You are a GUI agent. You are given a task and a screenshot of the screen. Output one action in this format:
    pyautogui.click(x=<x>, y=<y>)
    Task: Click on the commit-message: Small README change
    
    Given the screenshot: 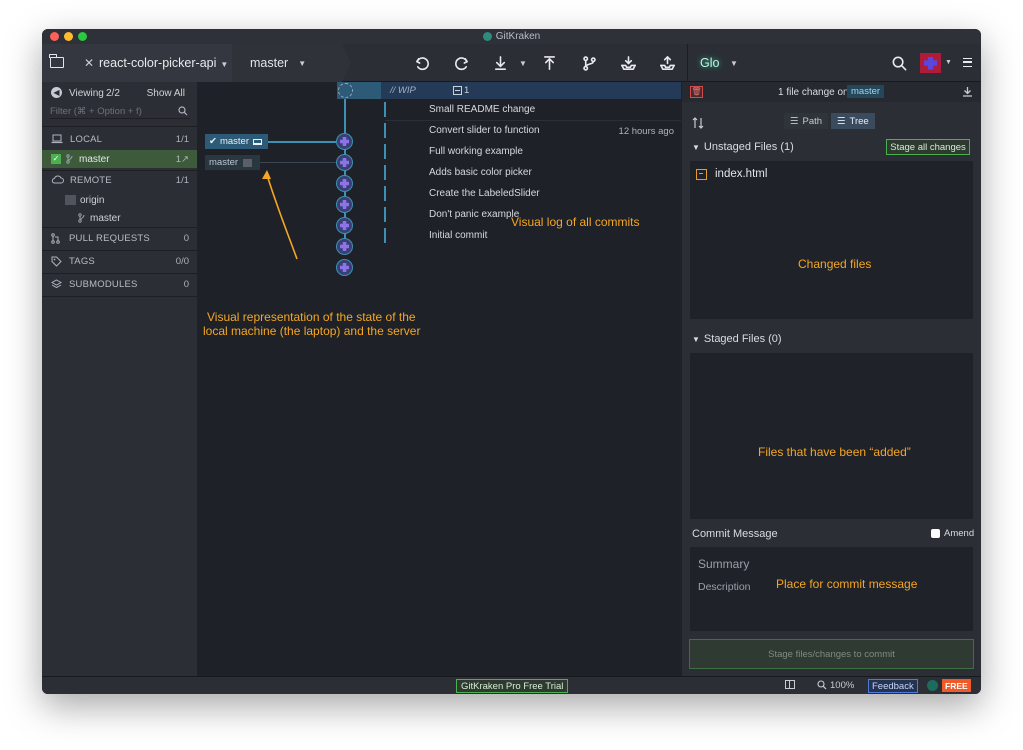 What is the action you would take?
    pyautogui.click(x=482, y=109)
    